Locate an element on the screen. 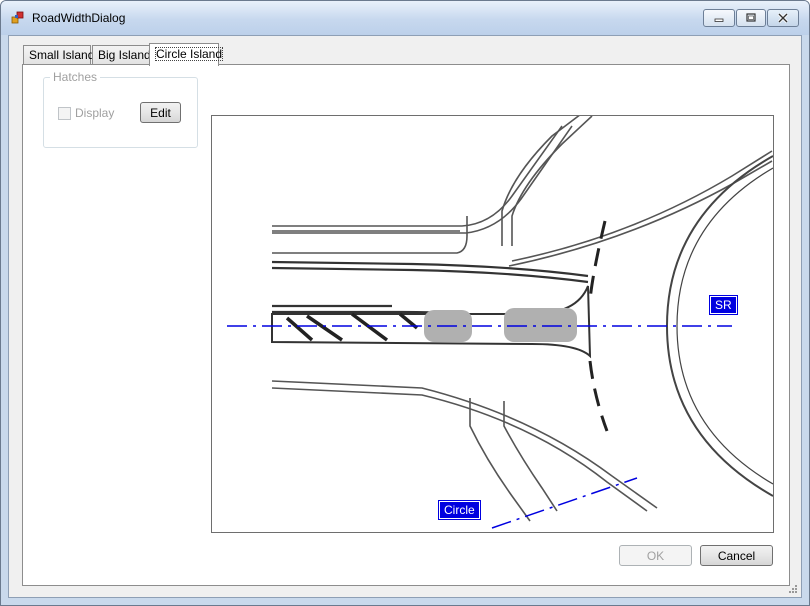 This screenshot has width=810, height=606. app-icon is located at coordinates (17, 17).